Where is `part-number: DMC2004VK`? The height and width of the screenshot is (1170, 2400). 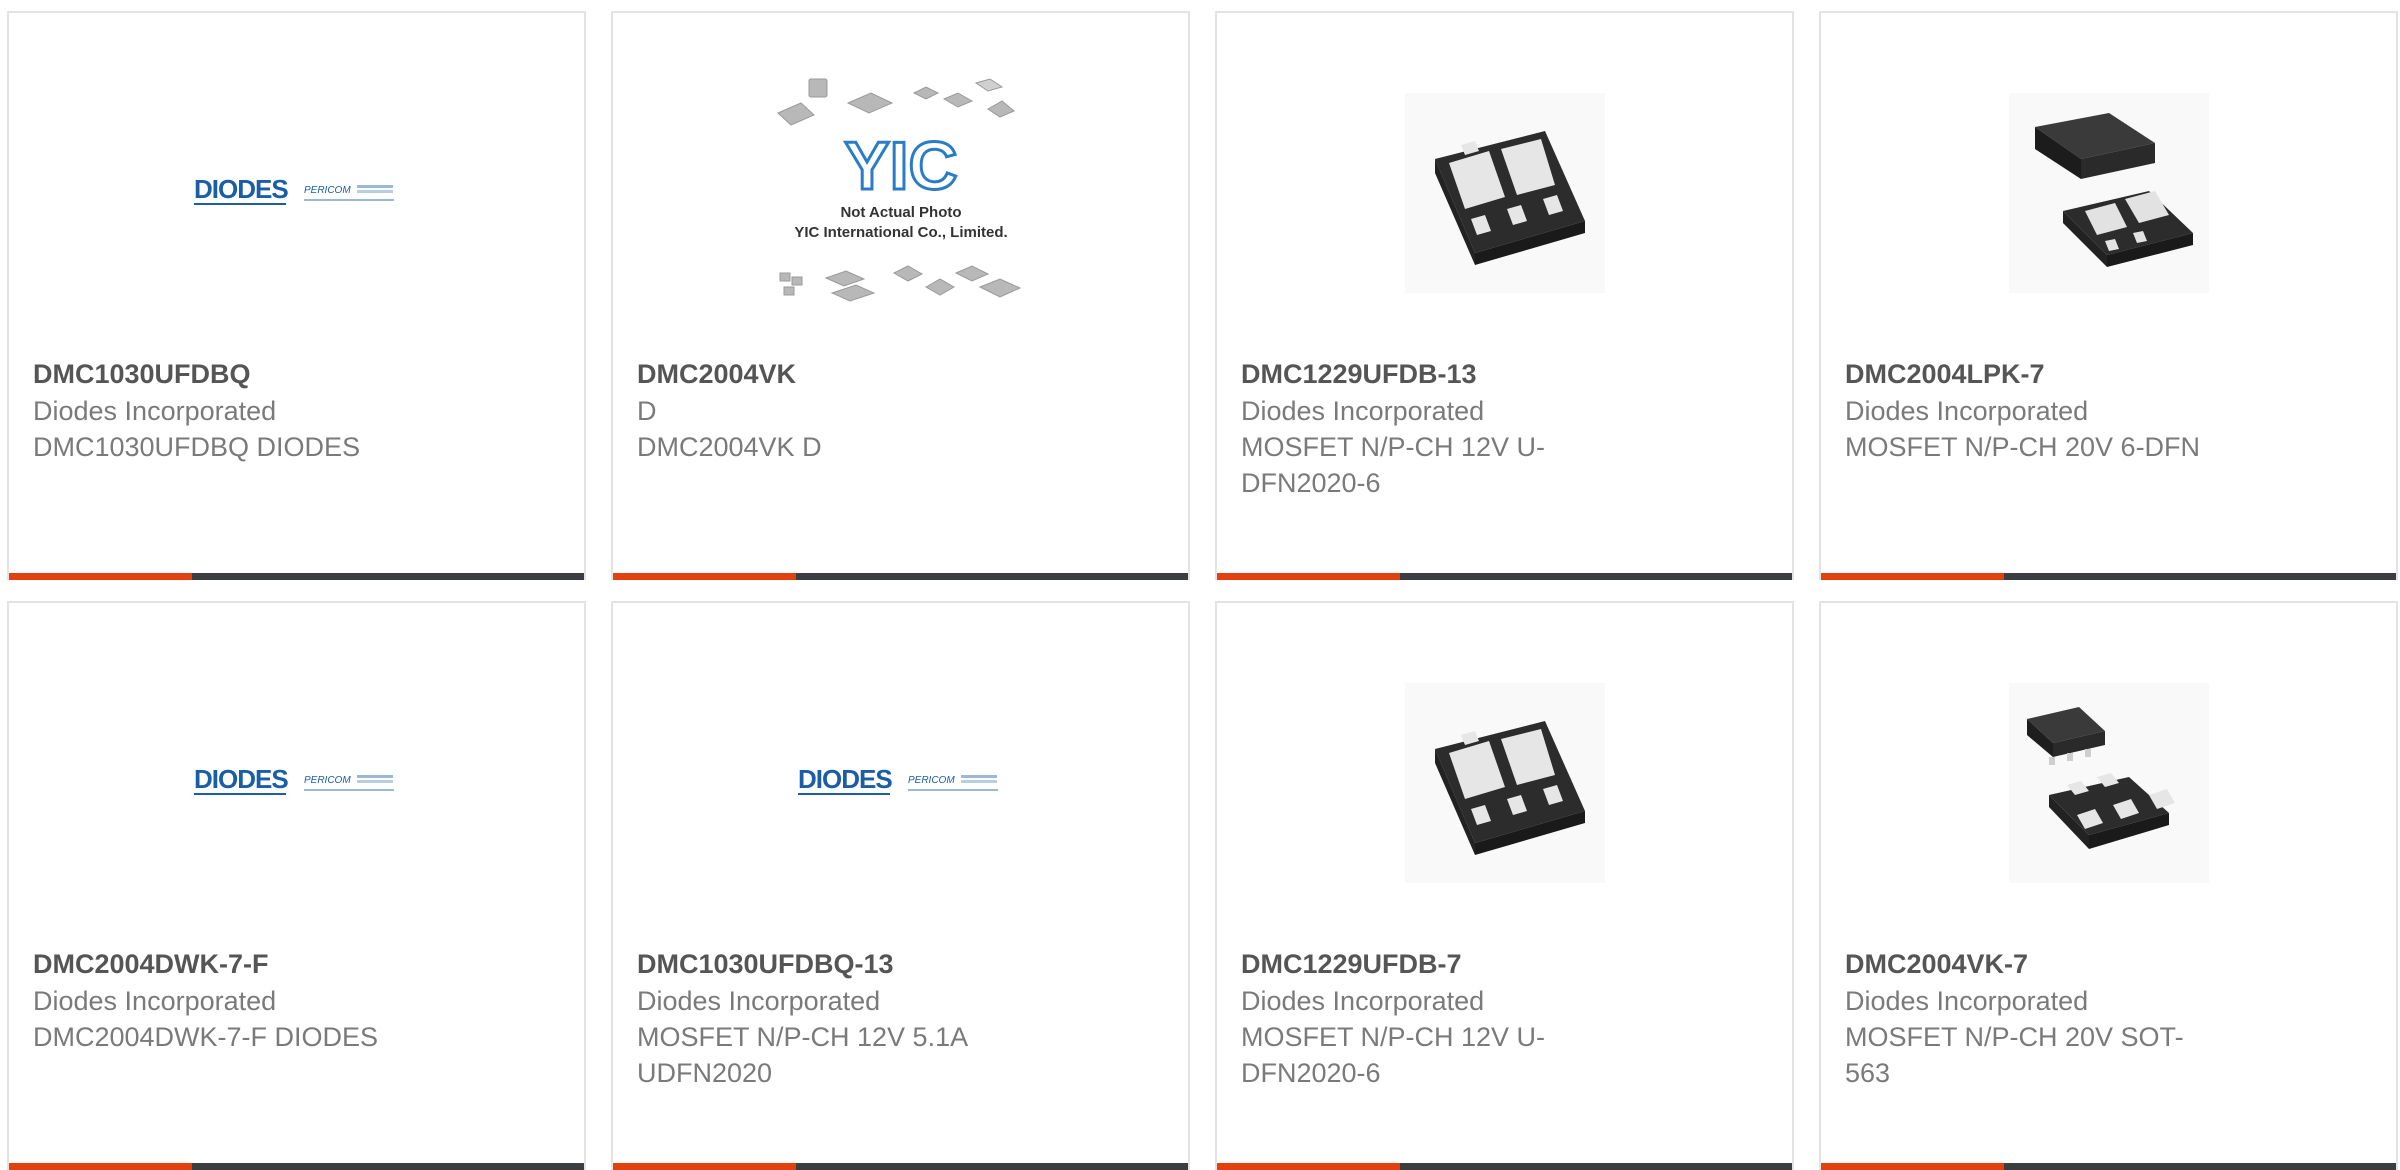
part-number: DMC2004VK is located at coordinates (900, 374).